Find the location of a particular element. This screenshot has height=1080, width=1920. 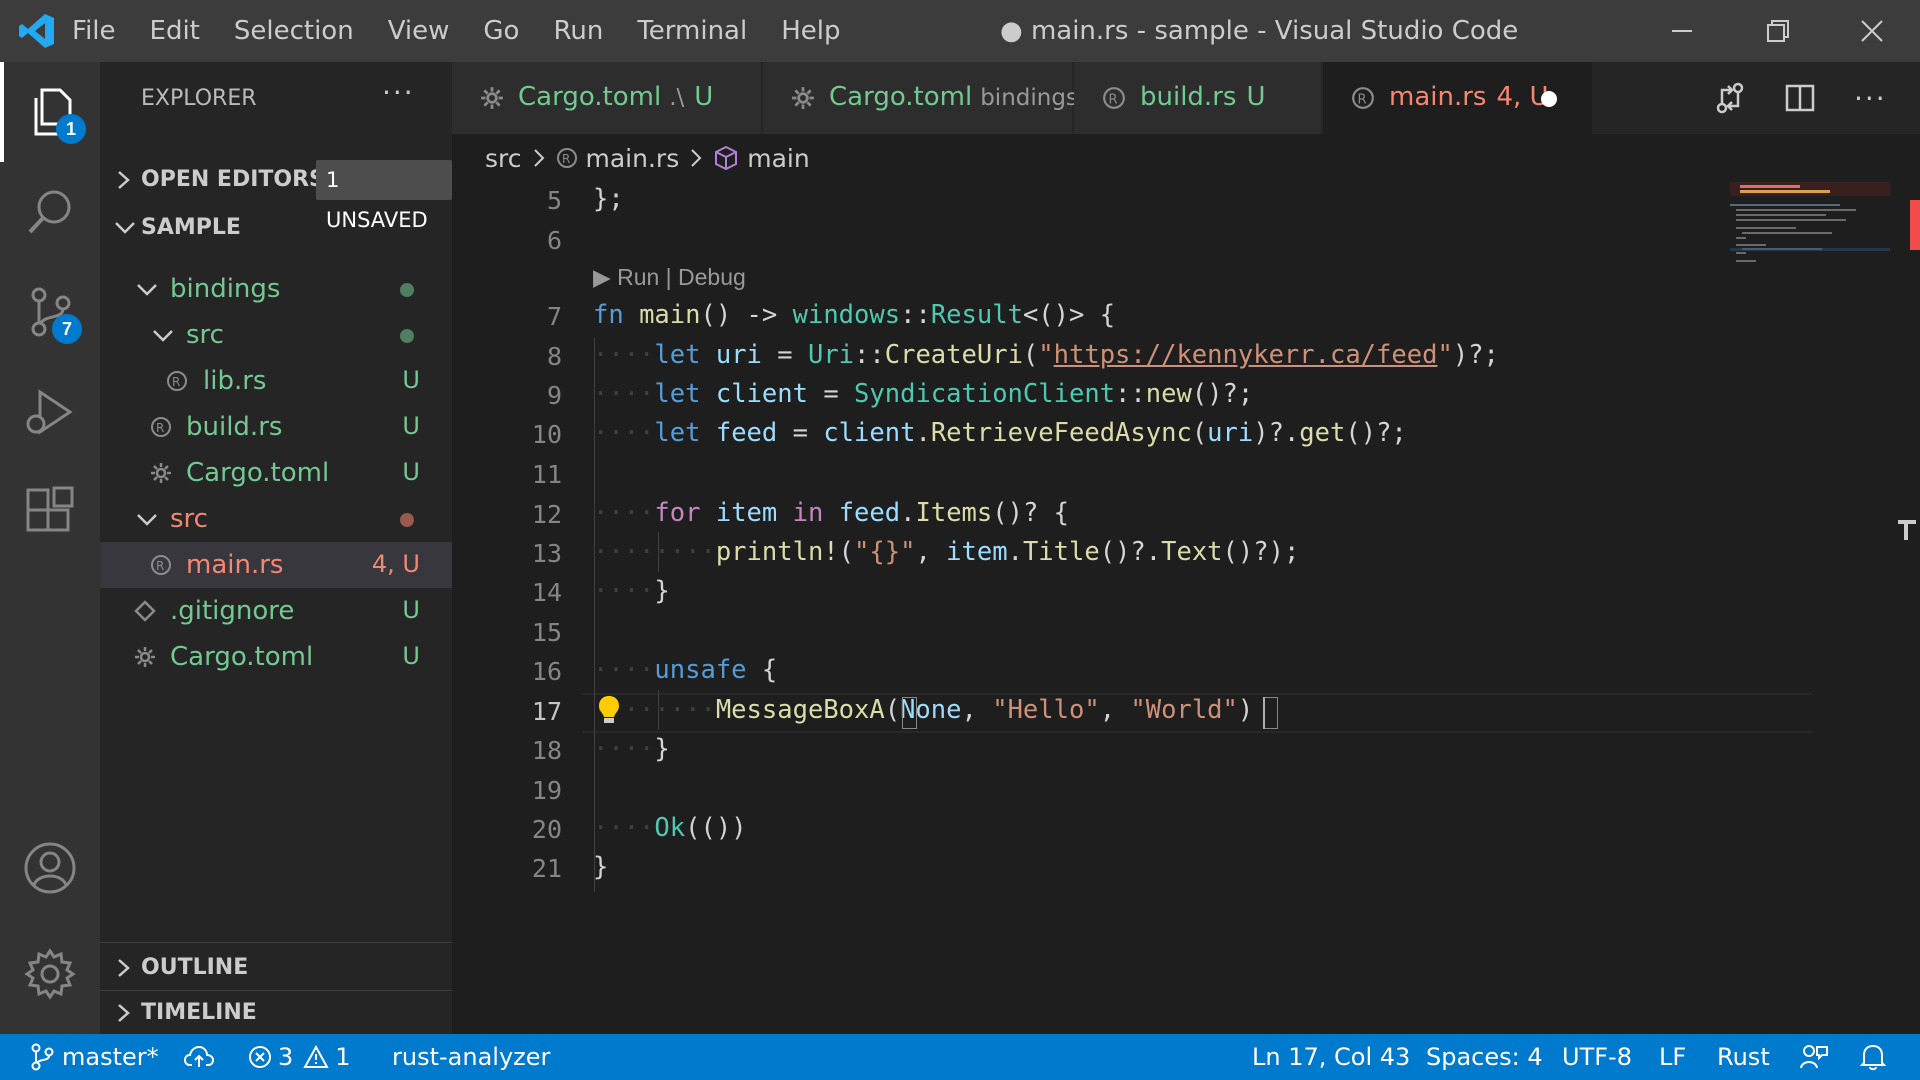

menu-file: File is located at coordinates (94, 31).